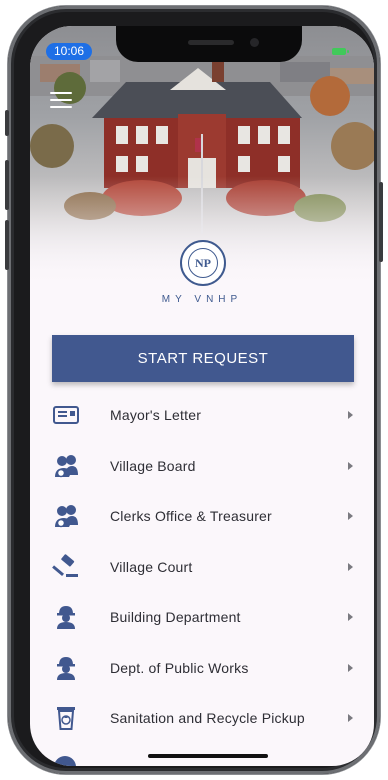  I want to click on village-seal-logo: NP, so click(203, 263).